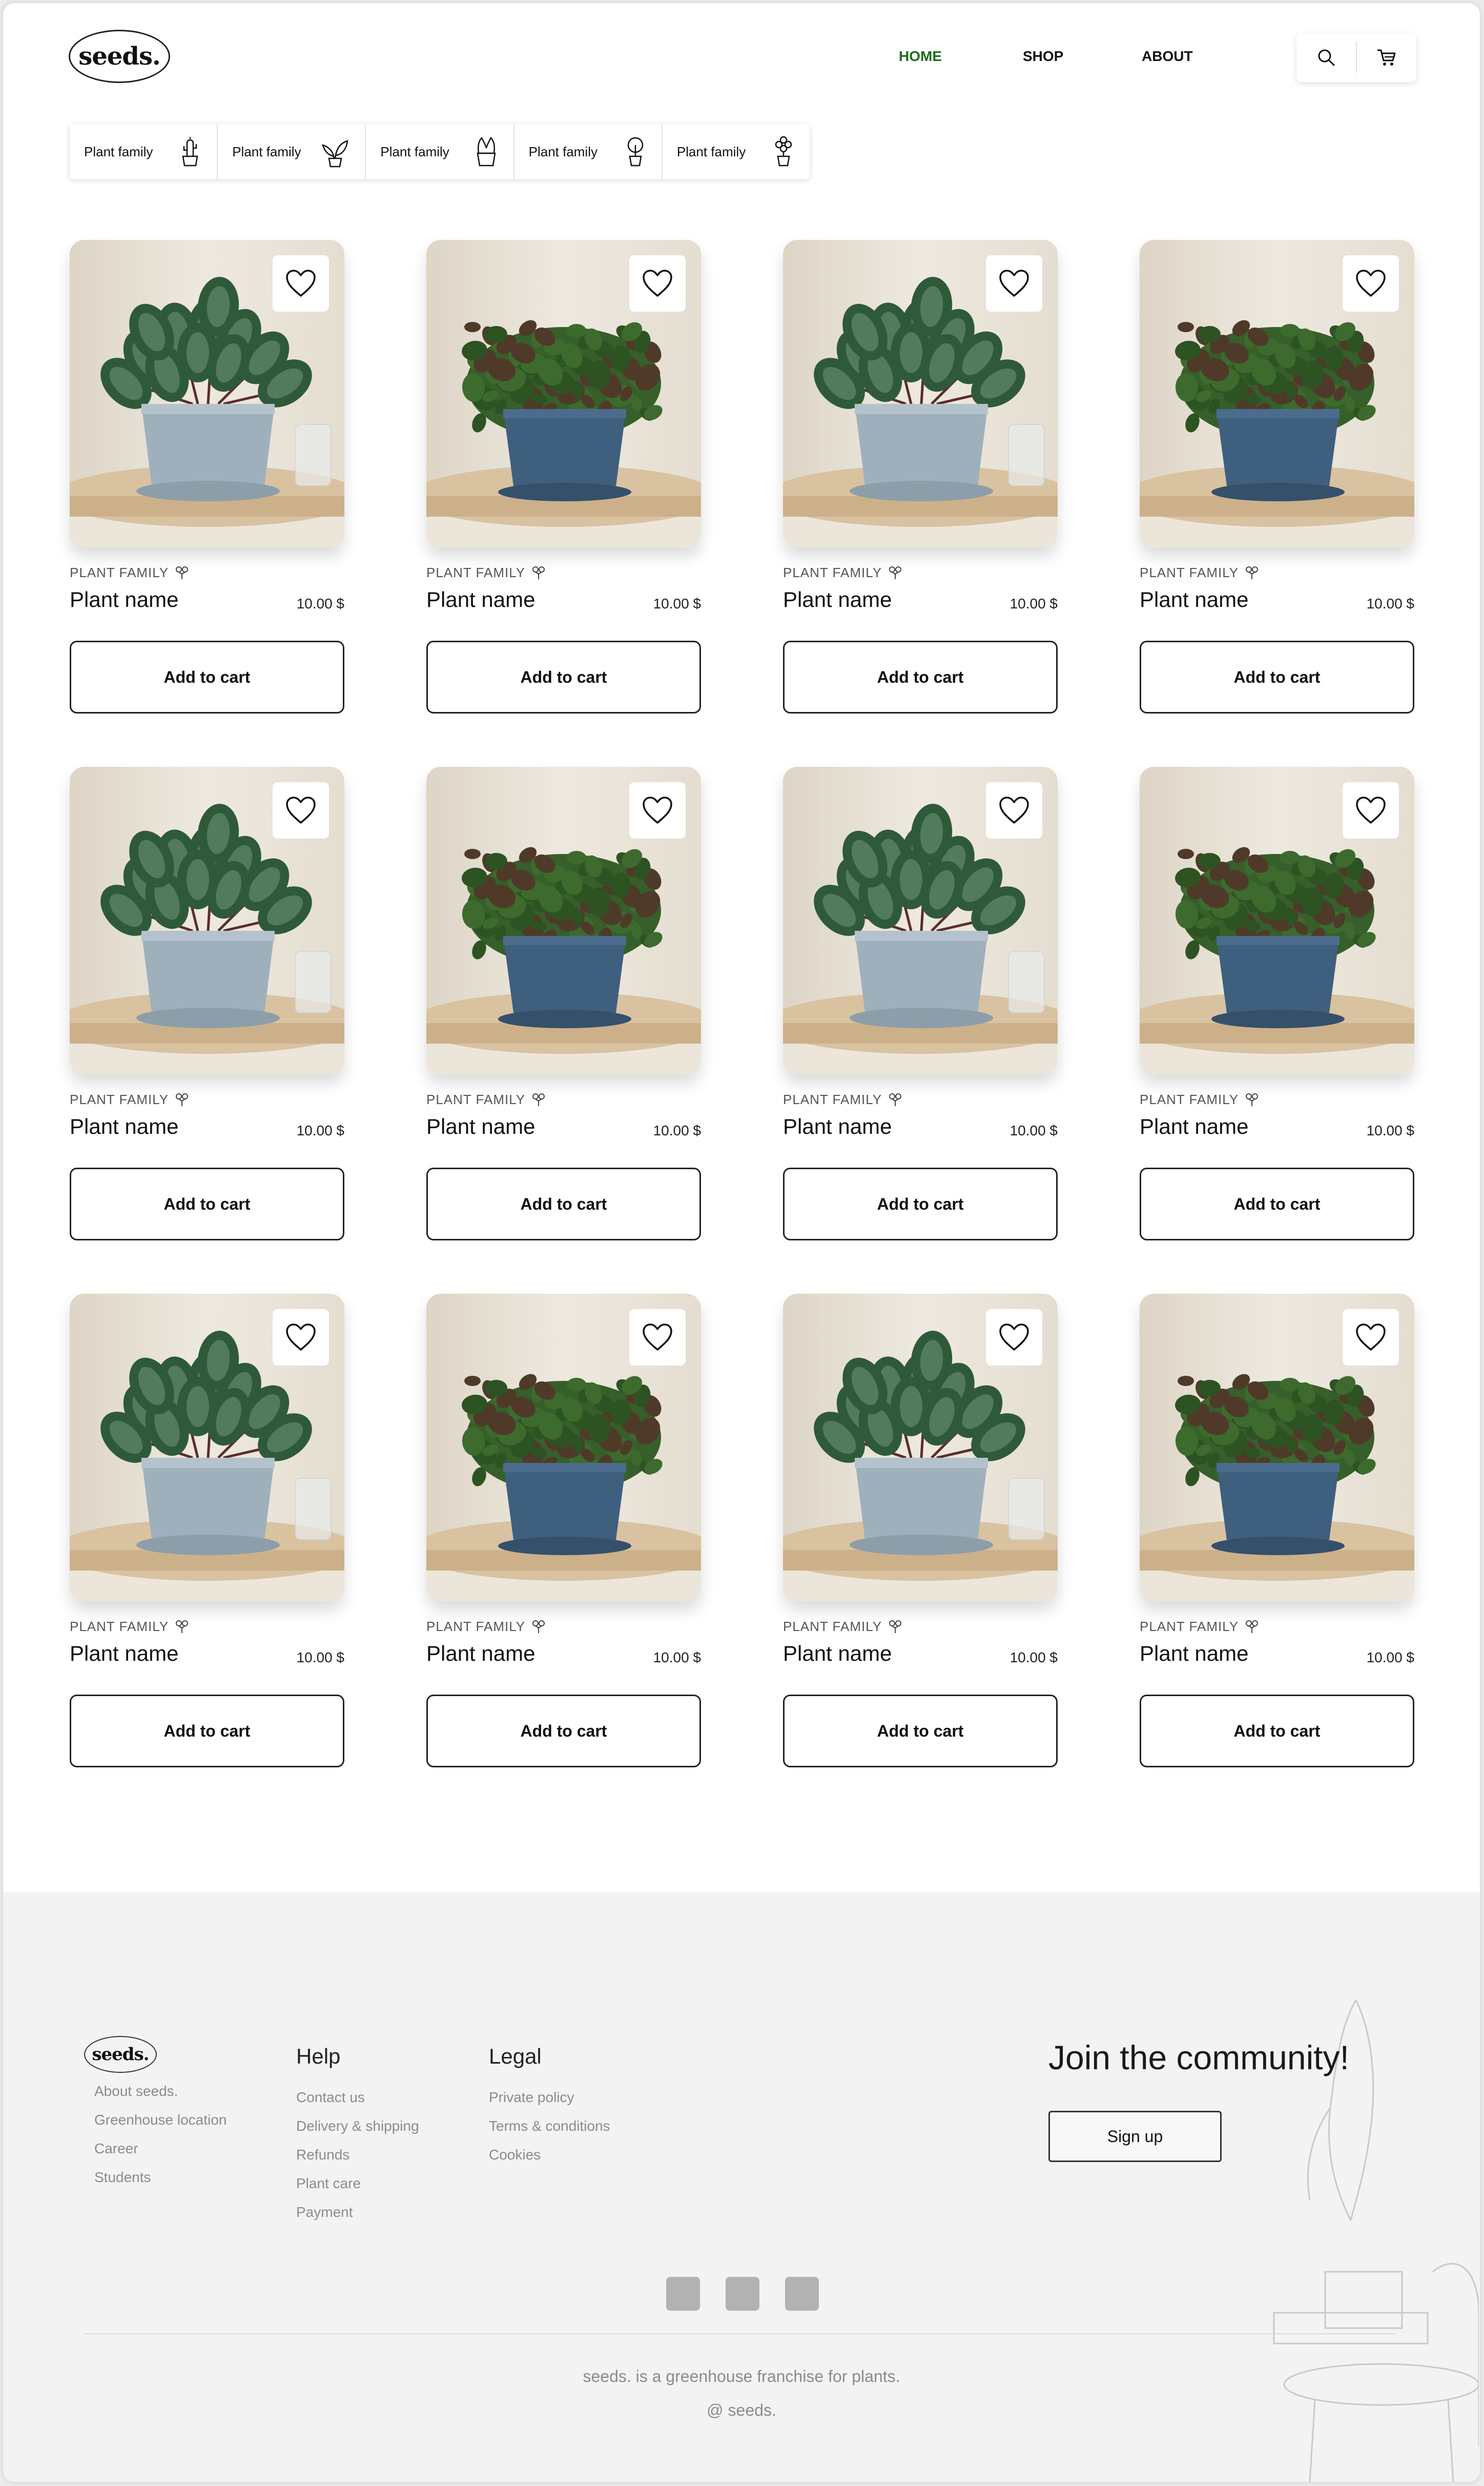  What do you see at coordinates (1168, 56) in the screenshot?
I see `nav-about: ABOUT` at bounding box center [1168, 56].